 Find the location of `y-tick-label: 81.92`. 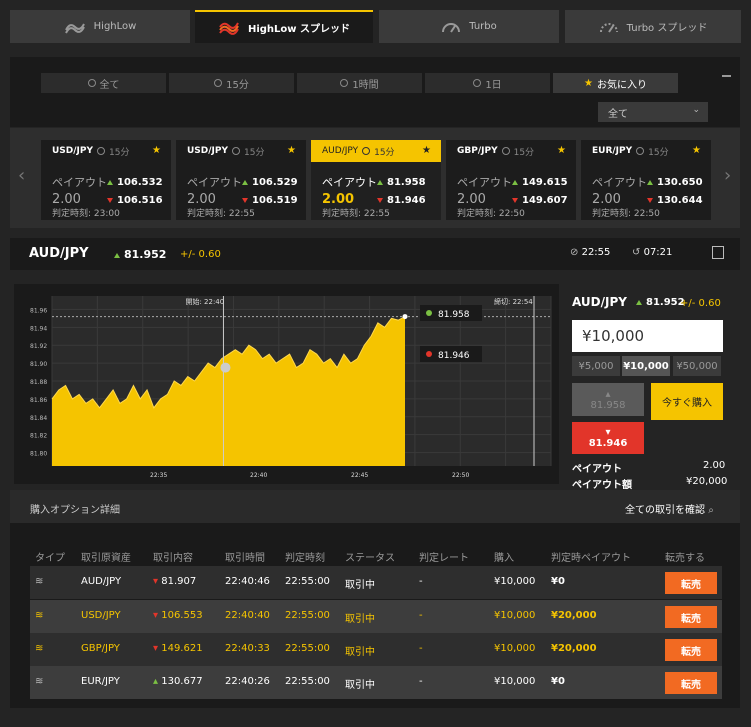

y-tick-label: 81.92 is located at coordinates (38, 346).